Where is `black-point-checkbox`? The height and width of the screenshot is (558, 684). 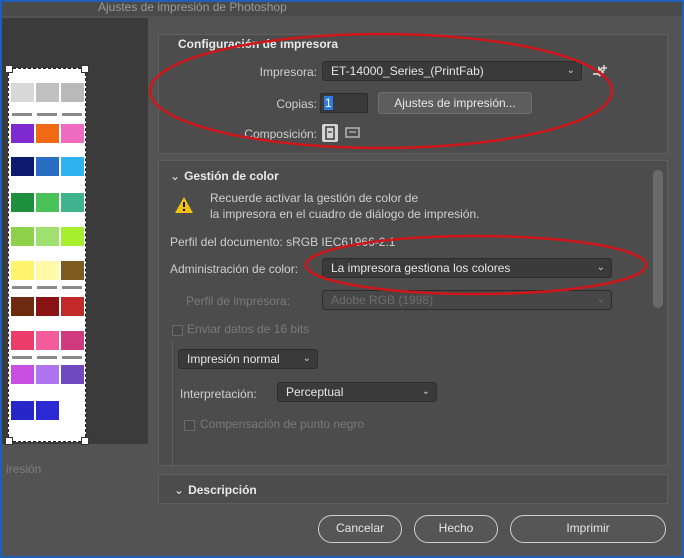 black-point-checkbox is located at coordinates (189, 425).